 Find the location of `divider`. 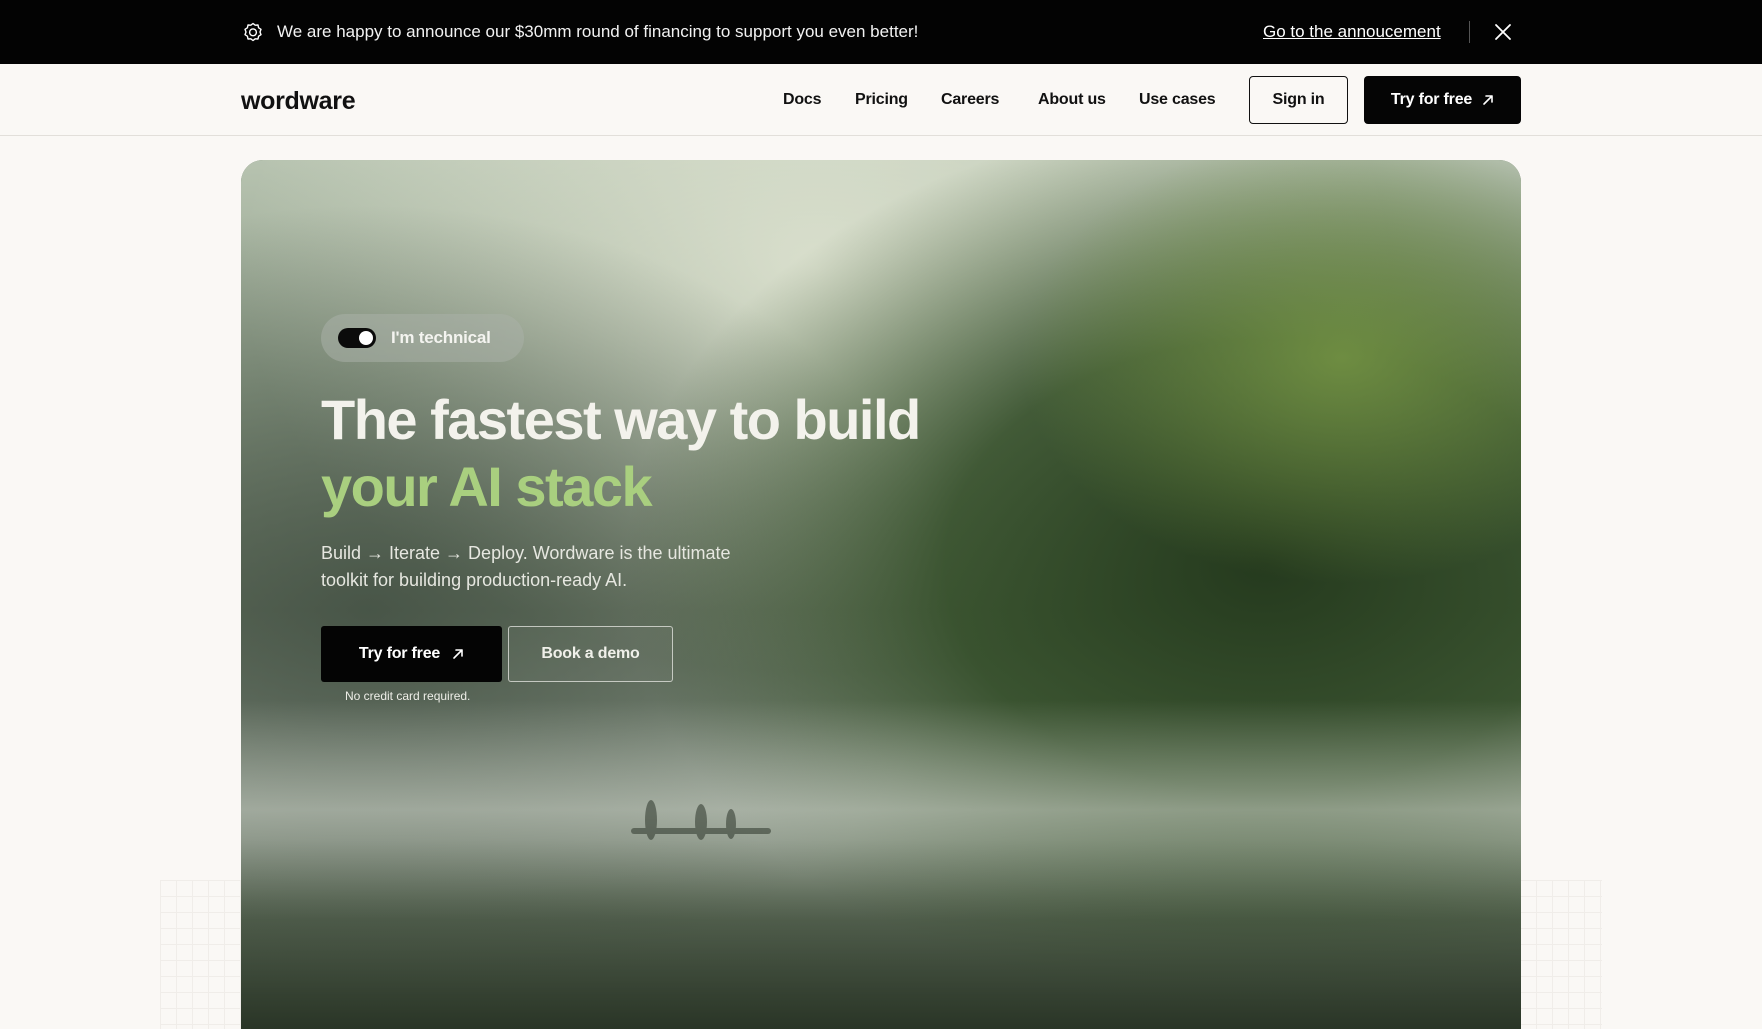

divider is located at coordinates (1469, 32).